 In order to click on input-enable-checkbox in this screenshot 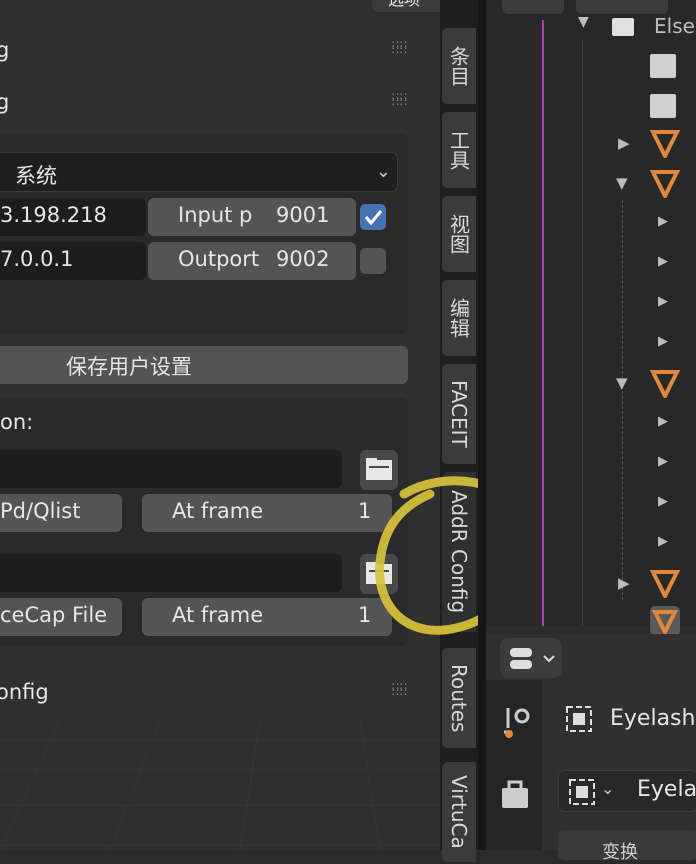, I will do `click(373, 217)`.